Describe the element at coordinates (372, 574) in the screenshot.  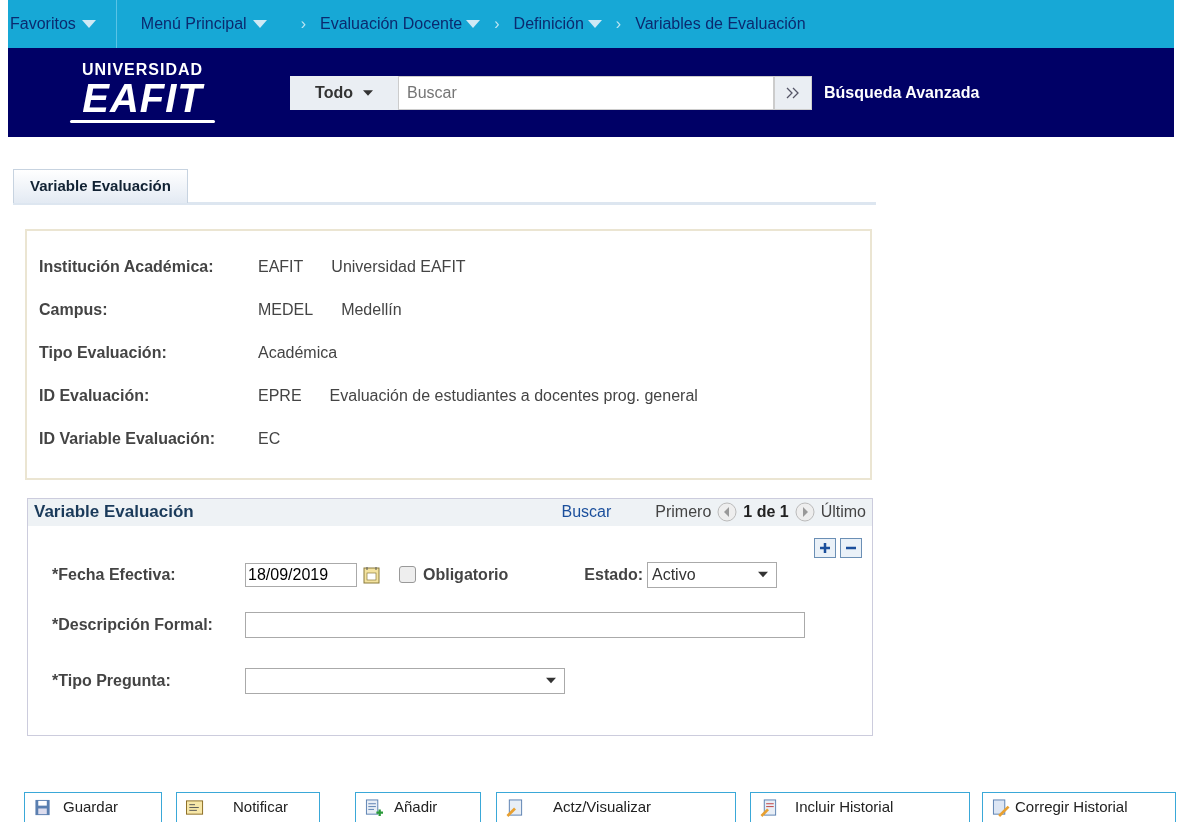
I see `calendar-icon` at that location.